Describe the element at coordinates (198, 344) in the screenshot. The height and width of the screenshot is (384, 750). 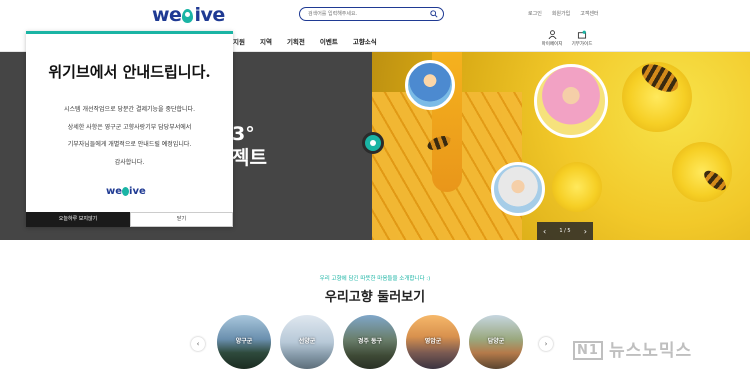
I see `regions-prev-button: ‹` at that location.